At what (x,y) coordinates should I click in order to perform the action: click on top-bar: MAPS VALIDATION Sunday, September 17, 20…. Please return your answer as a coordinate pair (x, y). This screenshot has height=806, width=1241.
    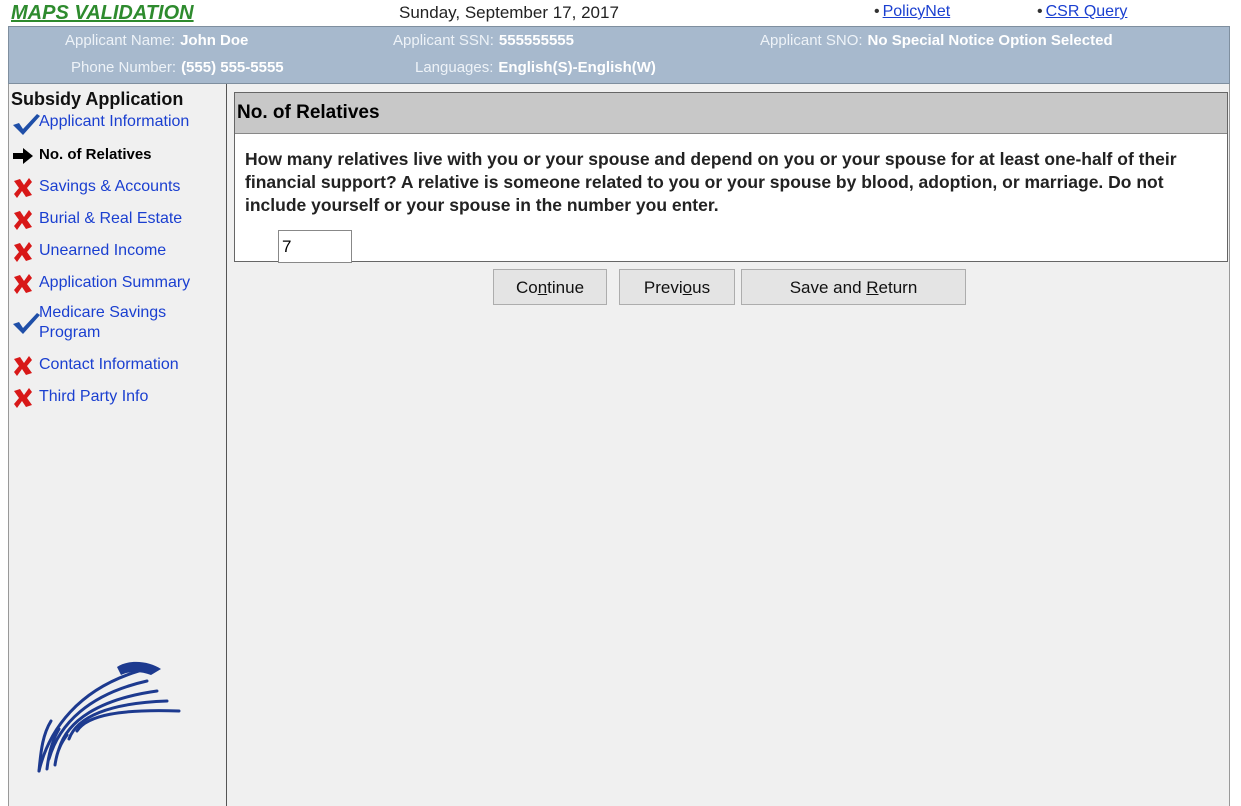
    Looking at the image, I should click on (620, 13).